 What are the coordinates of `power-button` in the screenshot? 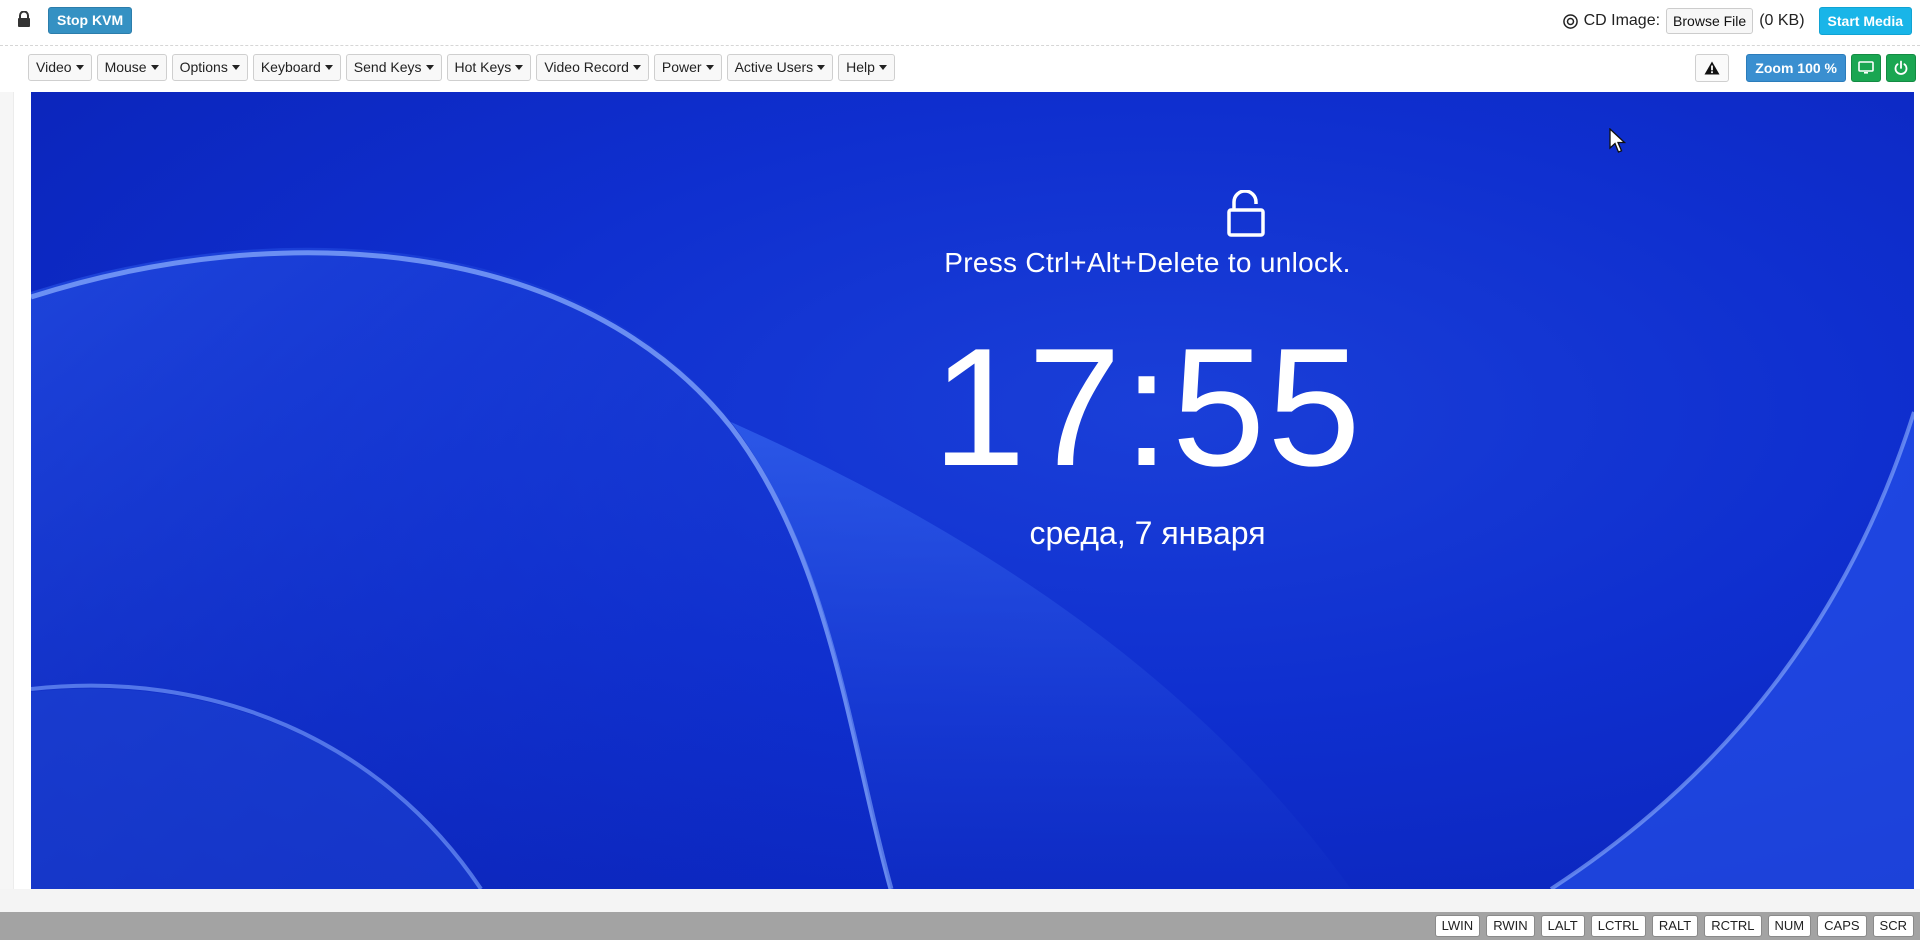 It's located at (1901, 68).